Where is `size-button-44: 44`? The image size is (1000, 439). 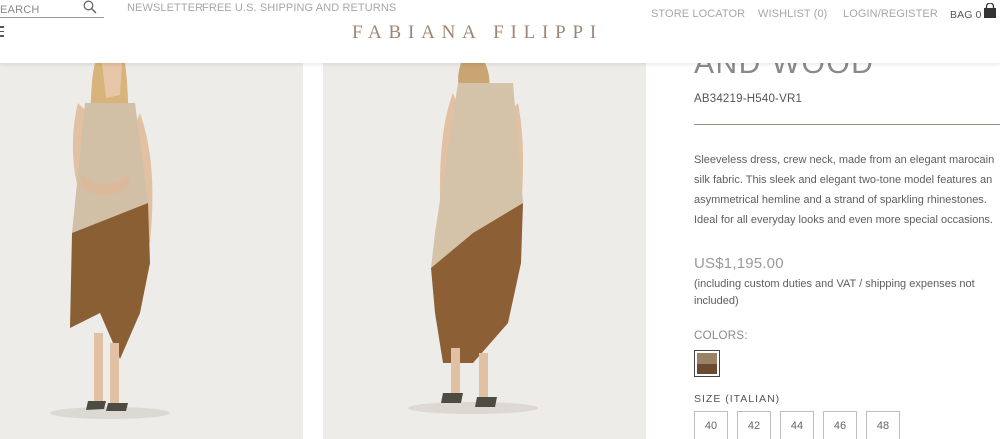
size-button-44: 44 is located at coordinates (797, 425).